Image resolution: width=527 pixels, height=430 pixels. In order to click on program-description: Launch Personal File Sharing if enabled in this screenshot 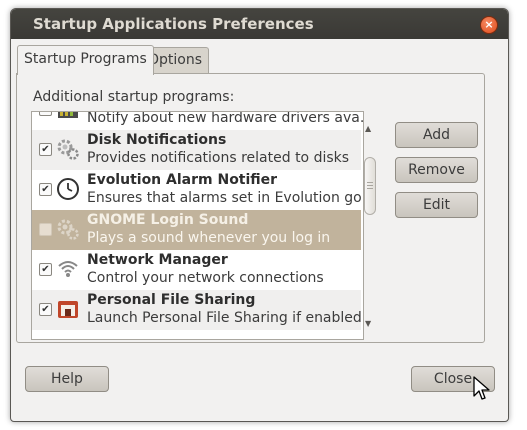, I will do `click(224, 318)`.